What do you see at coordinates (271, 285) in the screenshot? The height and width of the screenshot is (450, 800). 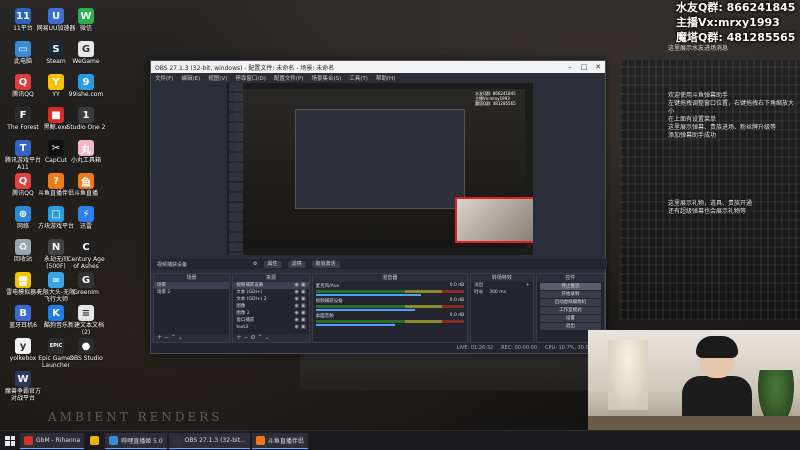 I see `source-item: 视频捕获设备 ◉ ▣` at bounding box center [271, 285].